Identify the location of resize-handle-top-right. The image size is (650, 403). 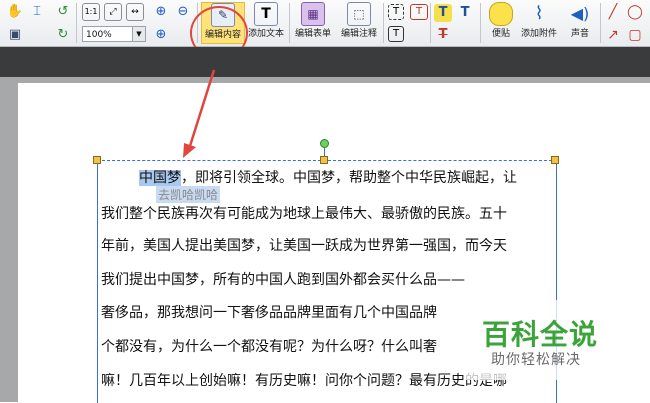
(555, 160).